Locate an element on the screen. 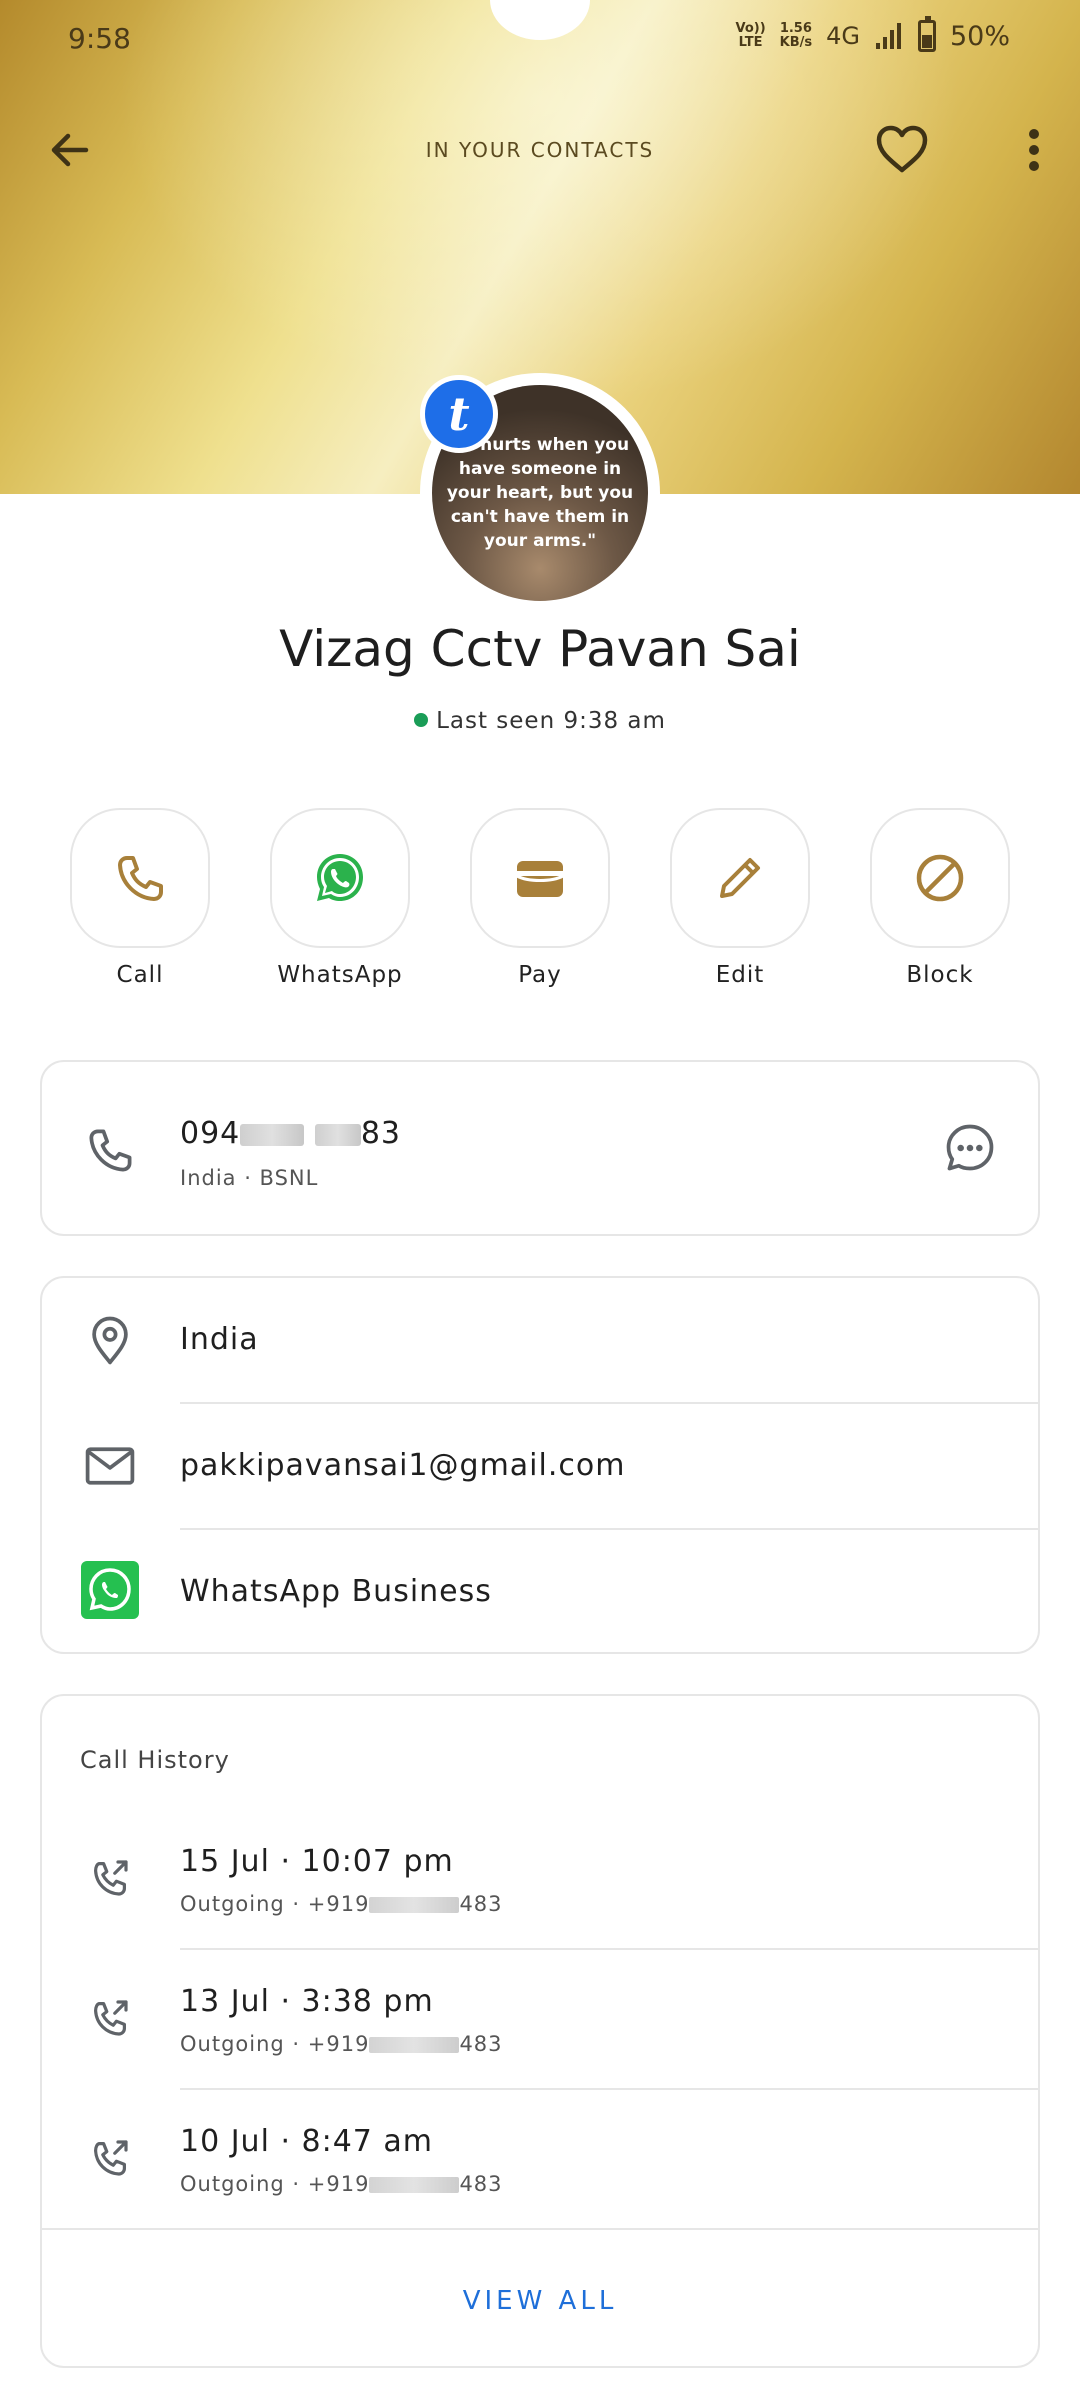  pay-action: Pay is located at coordinates (540, 898).